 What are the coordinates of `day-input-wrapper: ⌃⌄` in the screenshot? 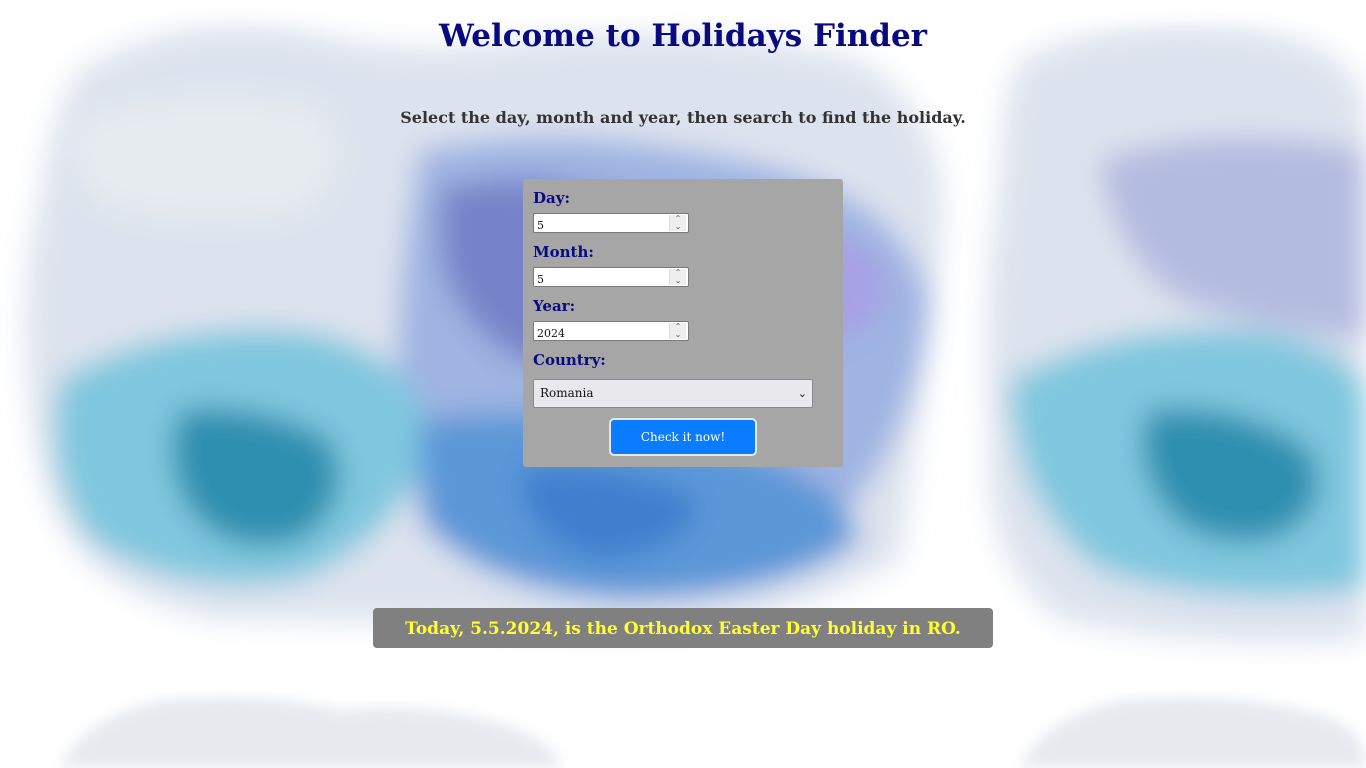 It's located at (611, 224).